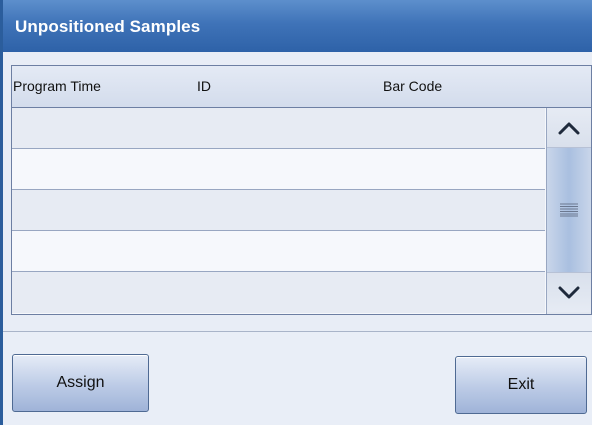 This screenshot has height=425, width=592. What do you see at coordinates (297, 26) in the screenshot?
I see `title-bar: Unpositioned Samples` at bounding box center [297, 26].